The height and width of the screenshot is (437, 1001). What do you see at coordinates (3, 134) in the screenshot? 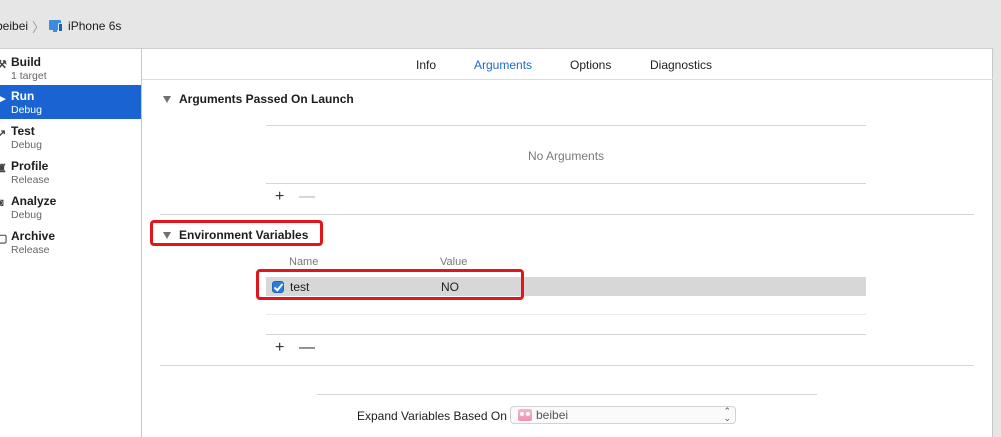
I see `wrench-icon: ↗` at bounding box center [3, 134].